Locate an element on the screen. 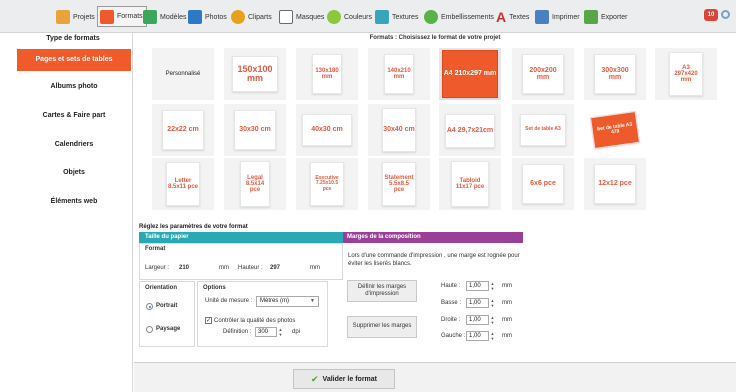 This screenshot has width=736, height=392. textures-icon is located at coordinates (382, 17).